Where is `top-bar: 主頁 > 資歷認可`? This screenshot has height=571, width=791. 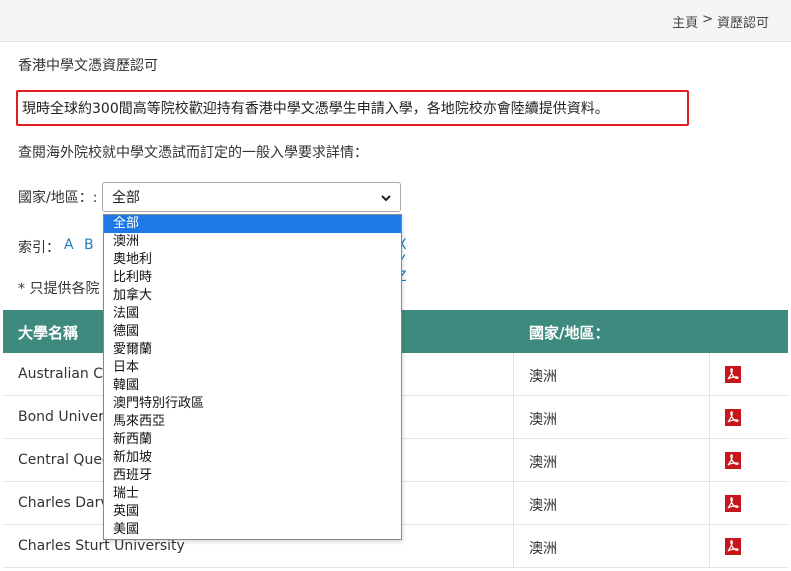
top-bar: 主頁 > 資歷認可 is located at coordinates (395, 21).